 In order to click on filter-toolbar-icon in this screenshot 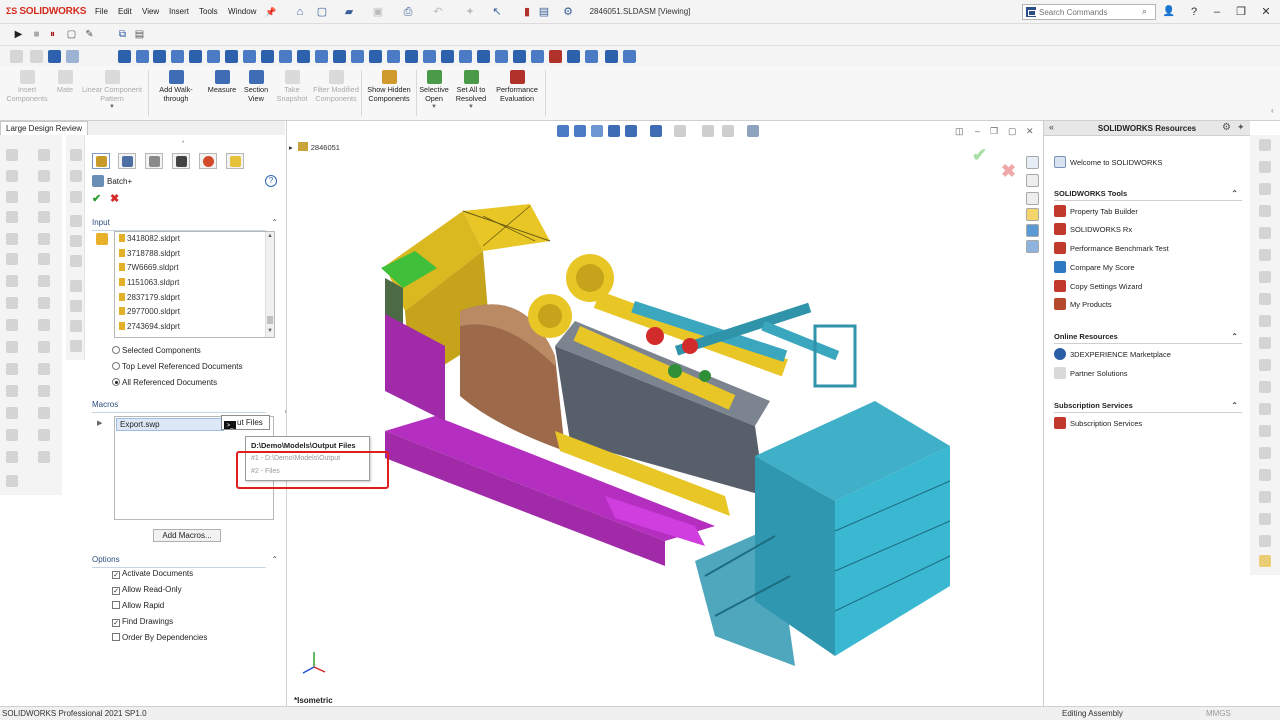, I will do `click(16, 56)`.